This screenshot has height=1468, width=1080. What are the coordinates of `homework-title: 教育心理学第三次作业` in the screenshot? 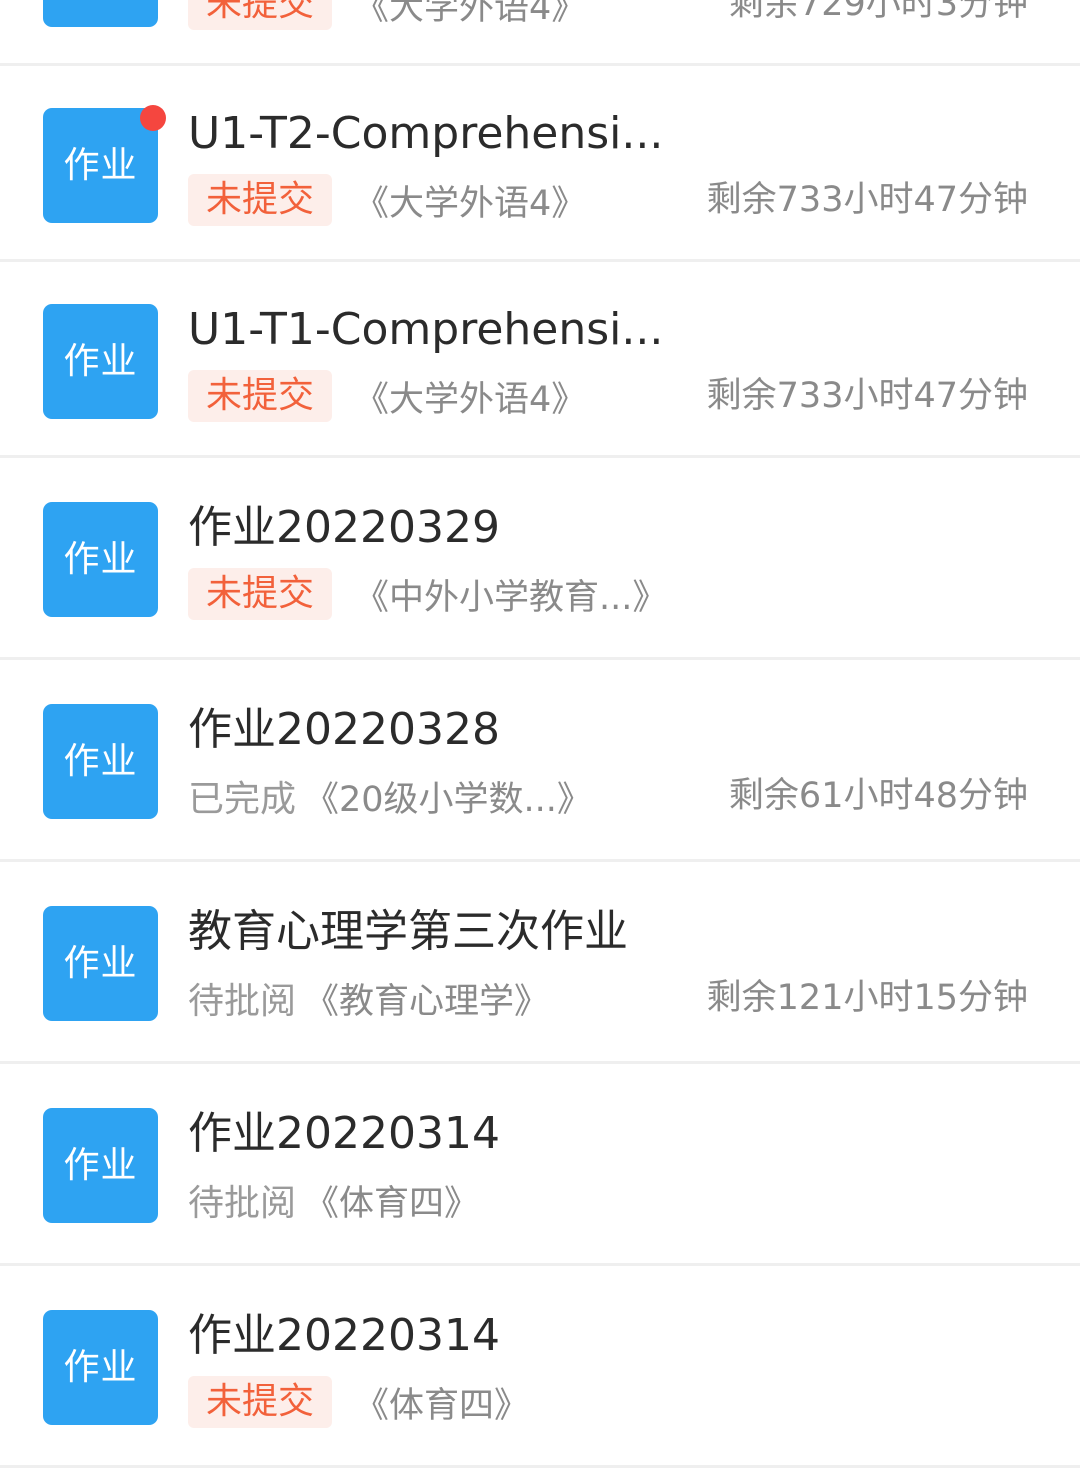 It's located at (408, 931).